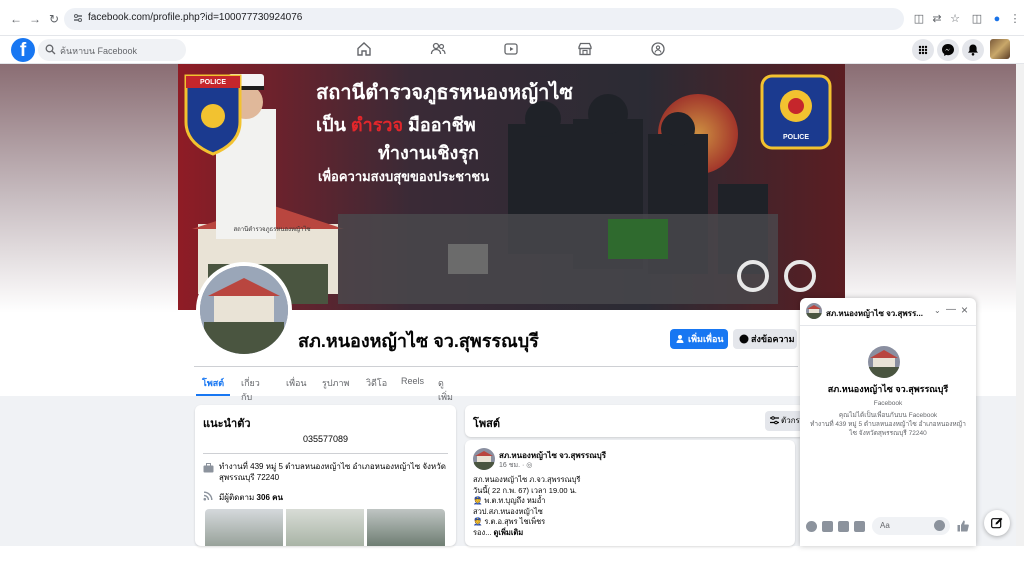 Image resolution: width=1024 pixels, height=576 pixels. I want to click on chat-message-input: Aa, so click(911, 526).